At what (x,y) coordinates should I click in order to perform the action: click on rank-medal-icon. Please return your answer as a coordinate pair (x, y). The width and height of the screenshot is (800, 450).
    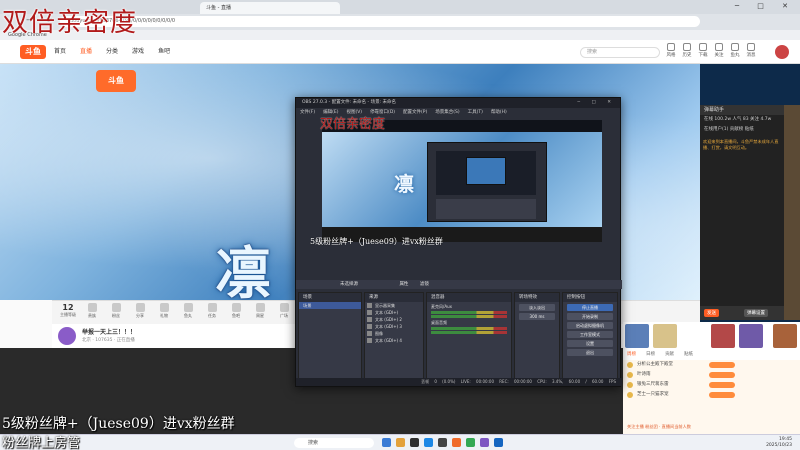
    Looking at the image, I should click on (630, 365).